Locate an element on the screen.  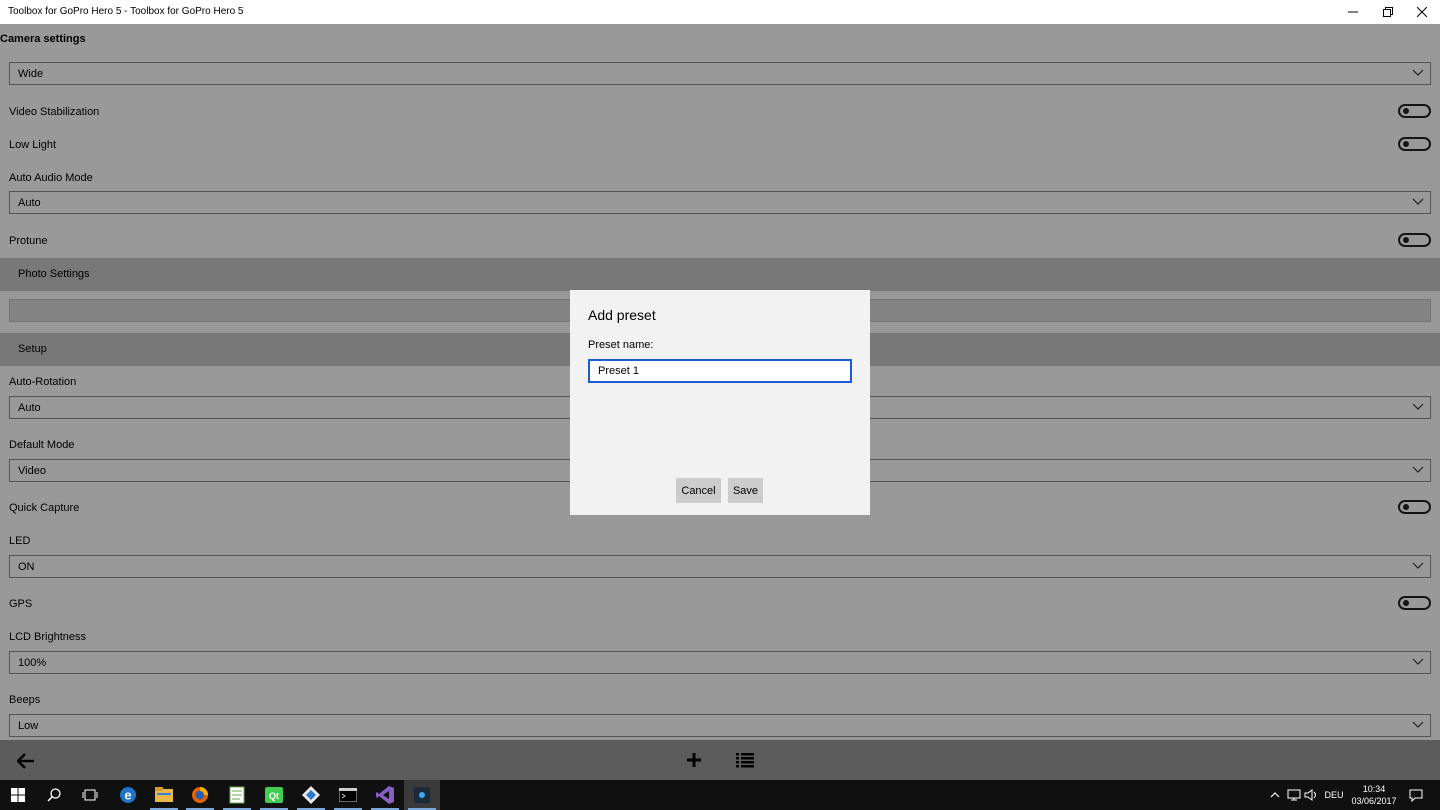
save-button: Save is located at coordinates (745, 490).